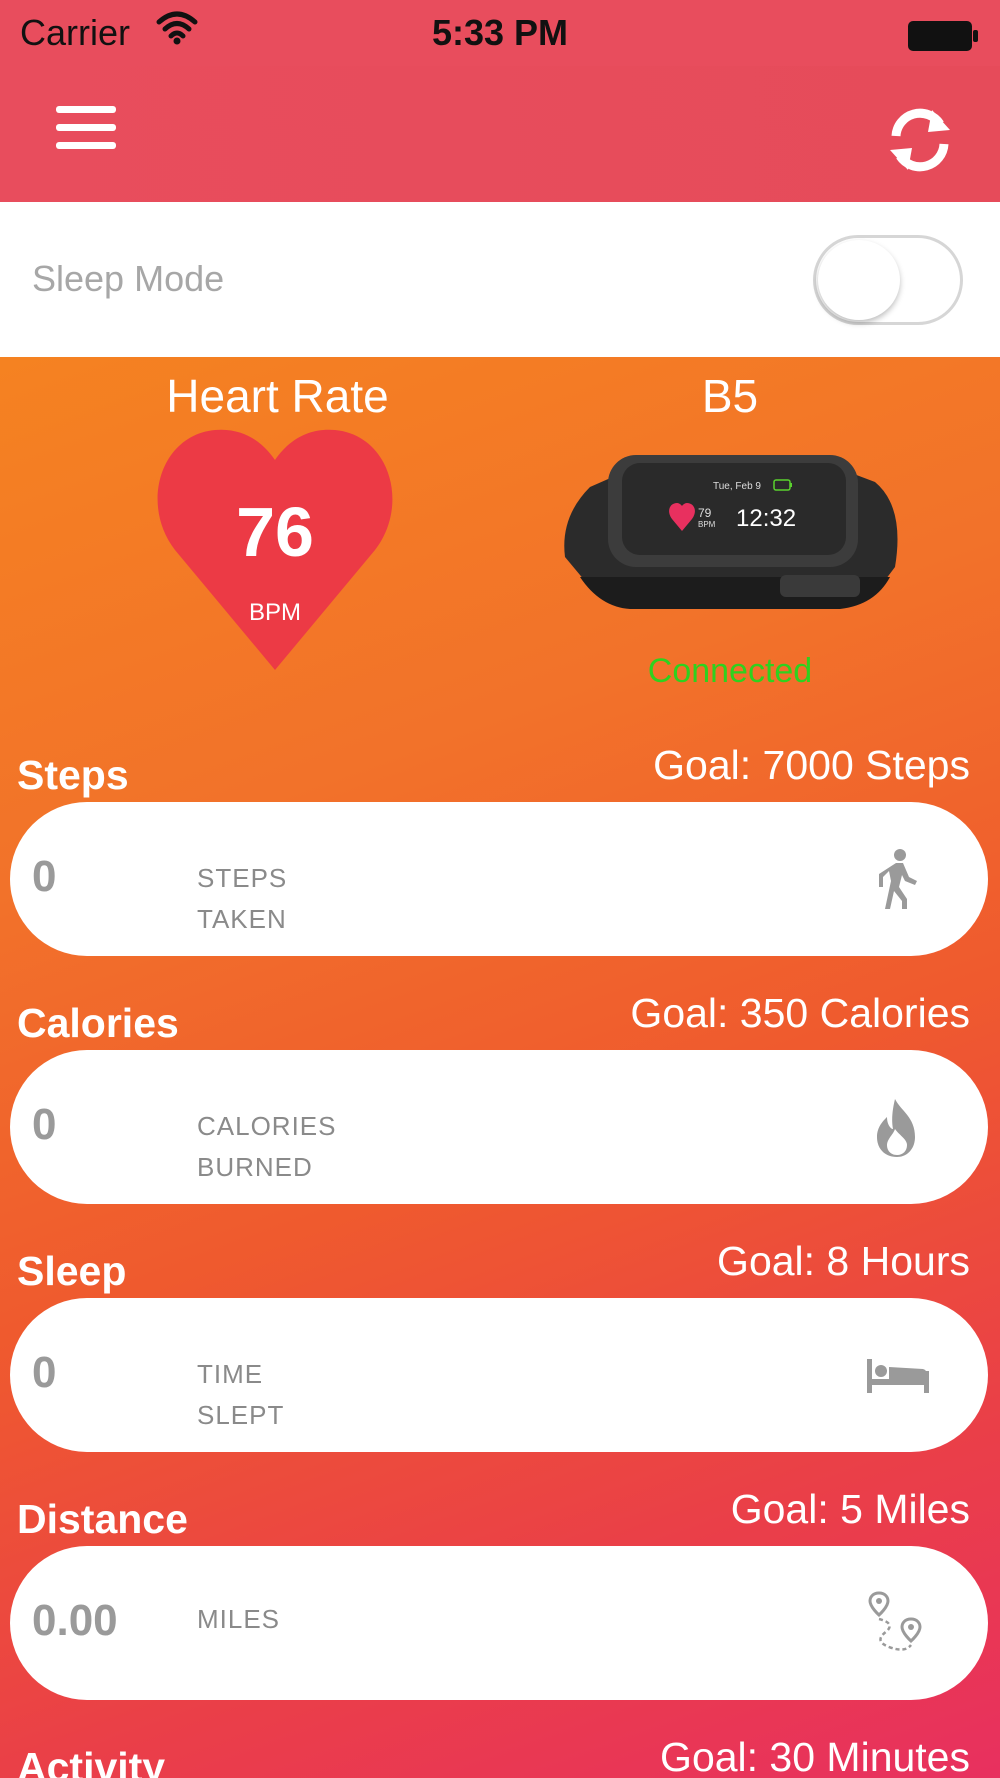  What do you see at coordinates (240, 1395) in the screenshot?
I see `sleep-label: TIME SLEPT` at bounding box center [240, 1395].